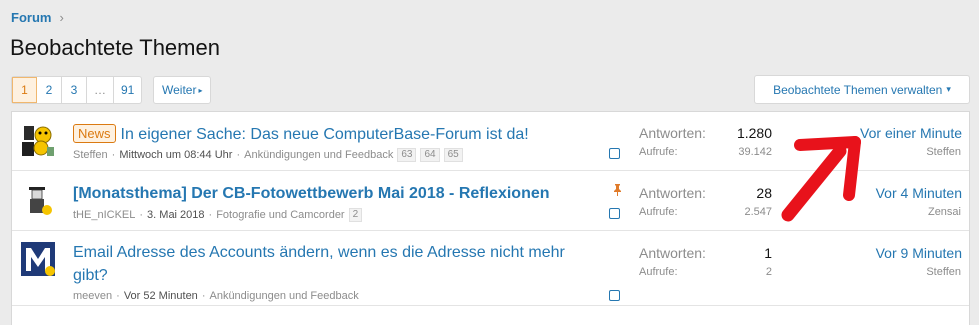  What do you see at coordinates (617, 190) in the screenshot?
I see `pin-icon` at bounding box center [617, 190].